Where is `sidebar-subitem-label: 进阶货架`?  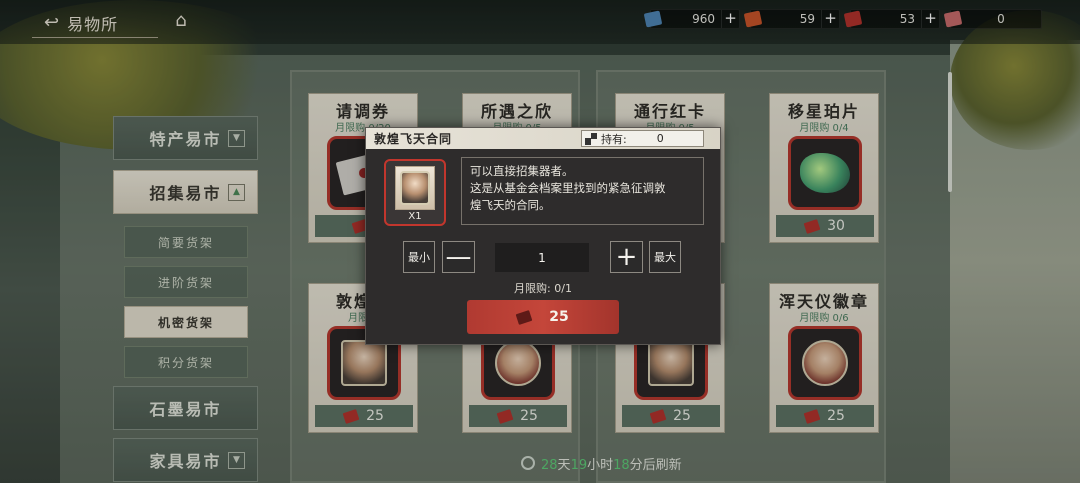 sidebar-subitem-label: 进阶货架 is located at coordinates (185, 282).